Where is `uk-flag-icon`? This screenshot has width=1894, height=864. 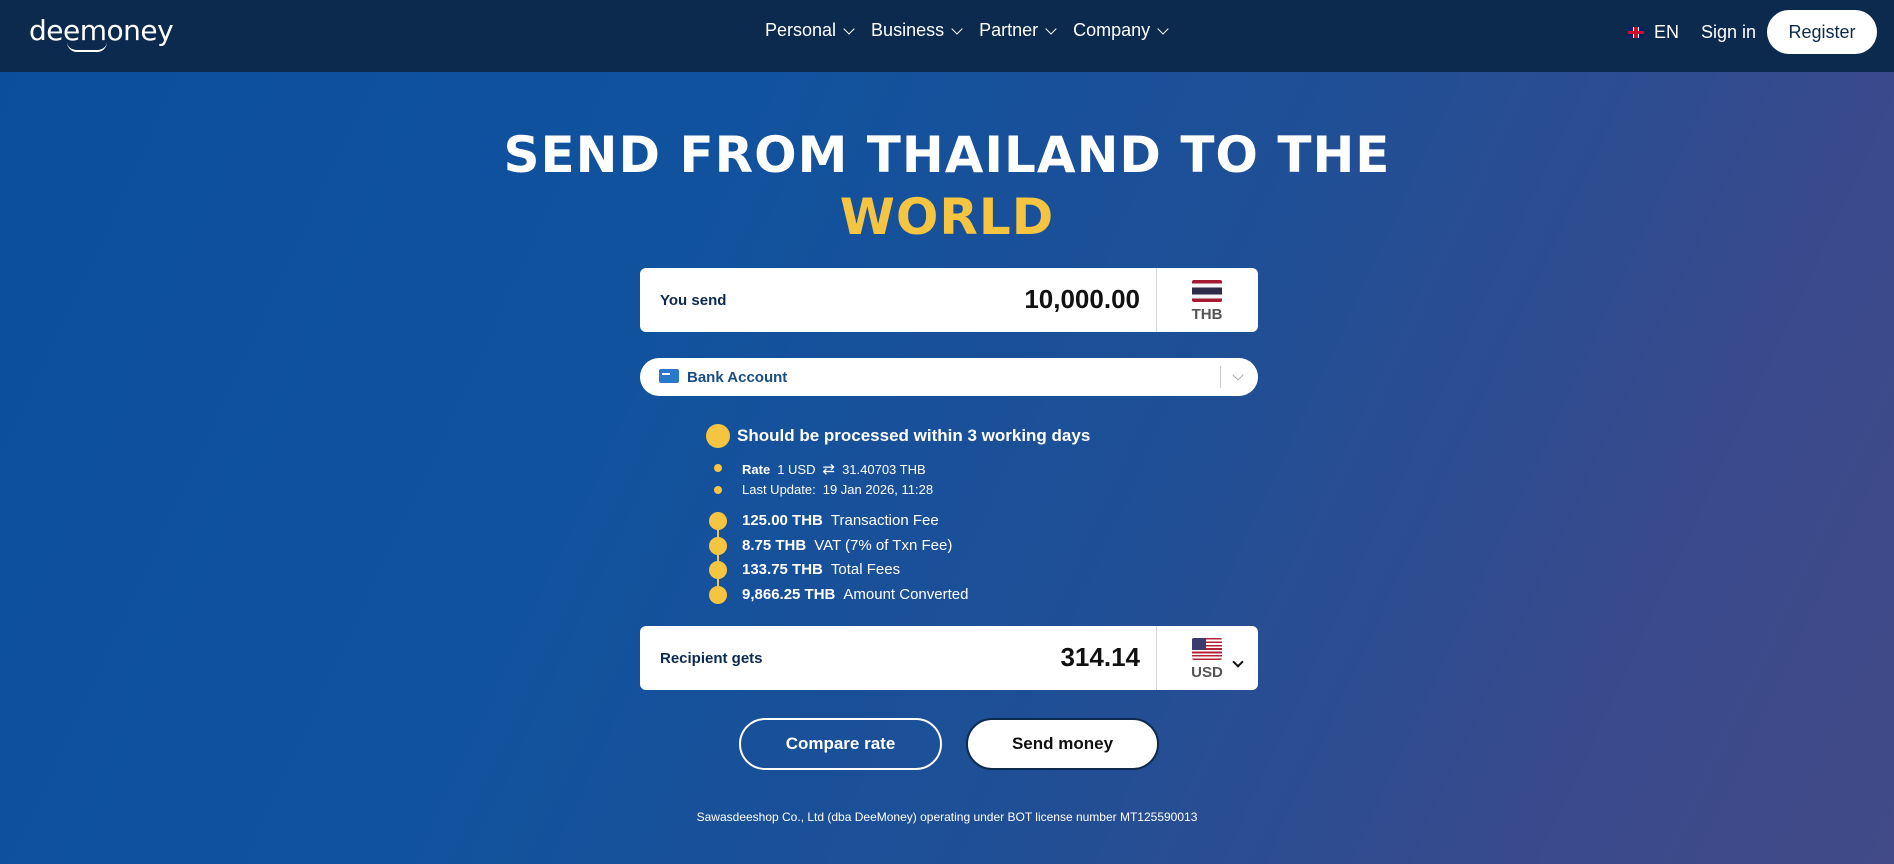 uk-flag-icon is located at coordinates (1636, 32).